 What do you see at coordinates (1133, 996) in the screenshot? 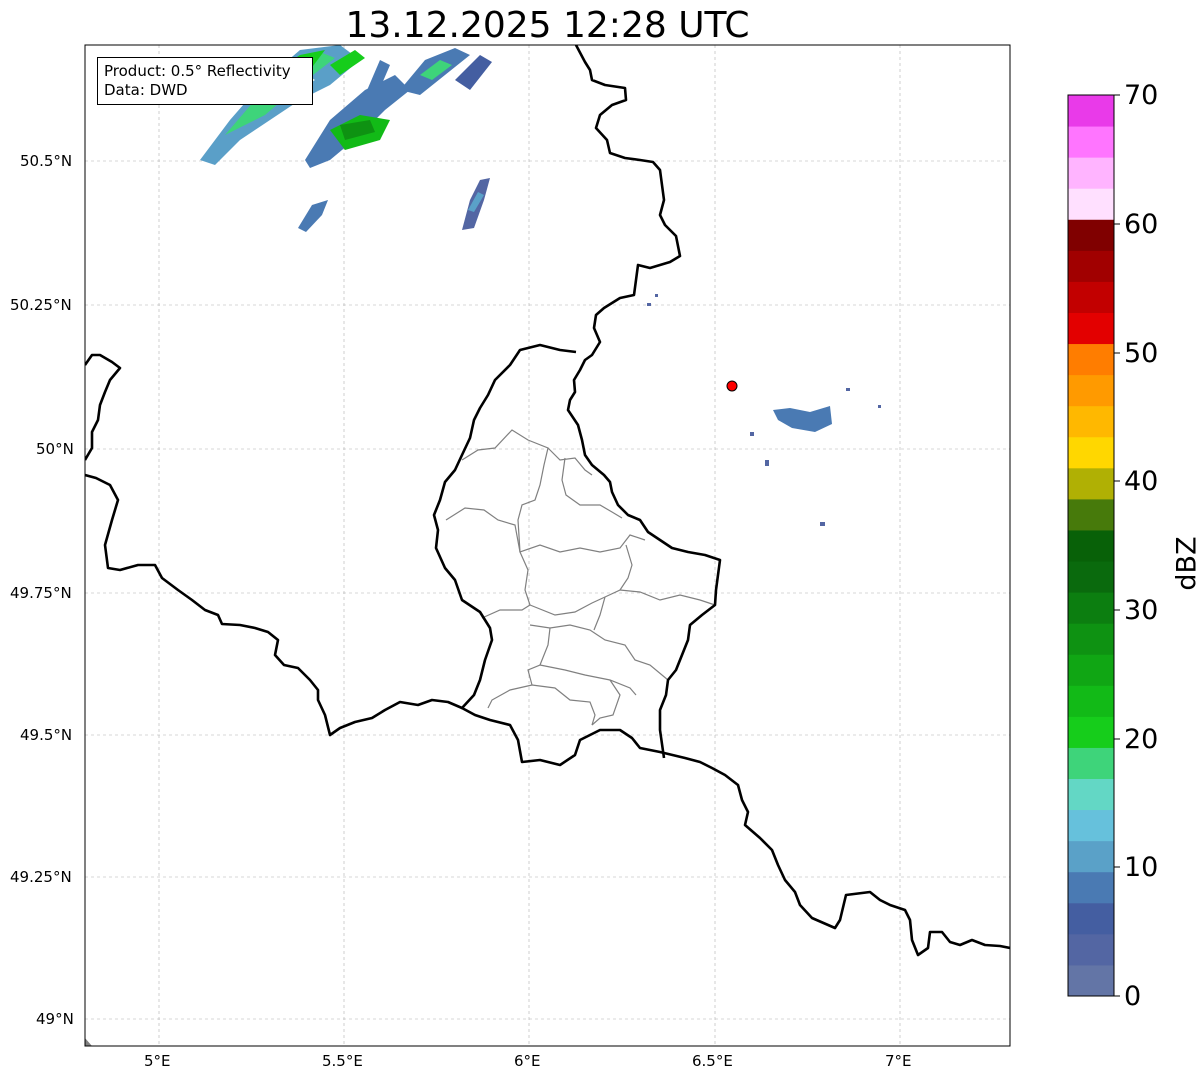
I see `colorbar-tick-label: 0` at bounding box center [1133, 996].